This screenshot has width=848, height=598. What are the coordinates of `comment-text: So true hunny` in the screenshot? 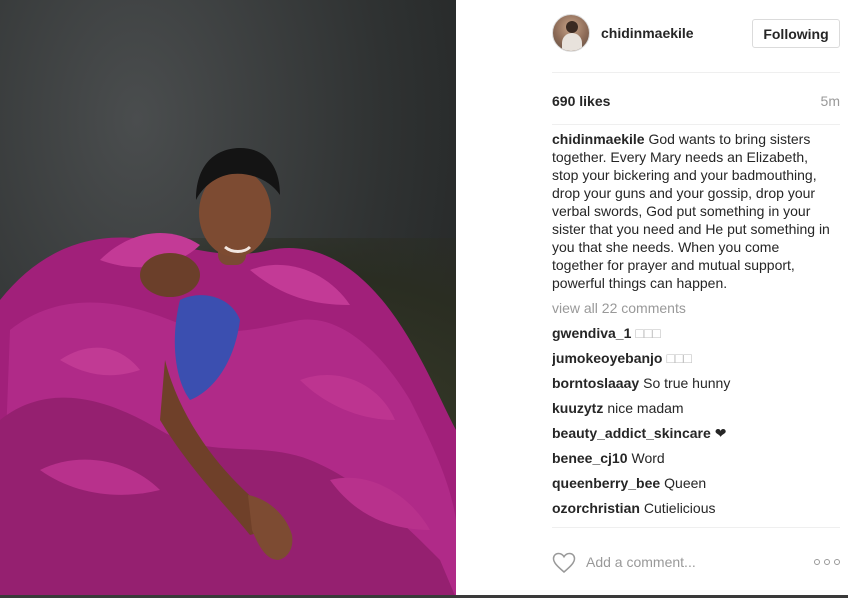 It's located at (687, 383).